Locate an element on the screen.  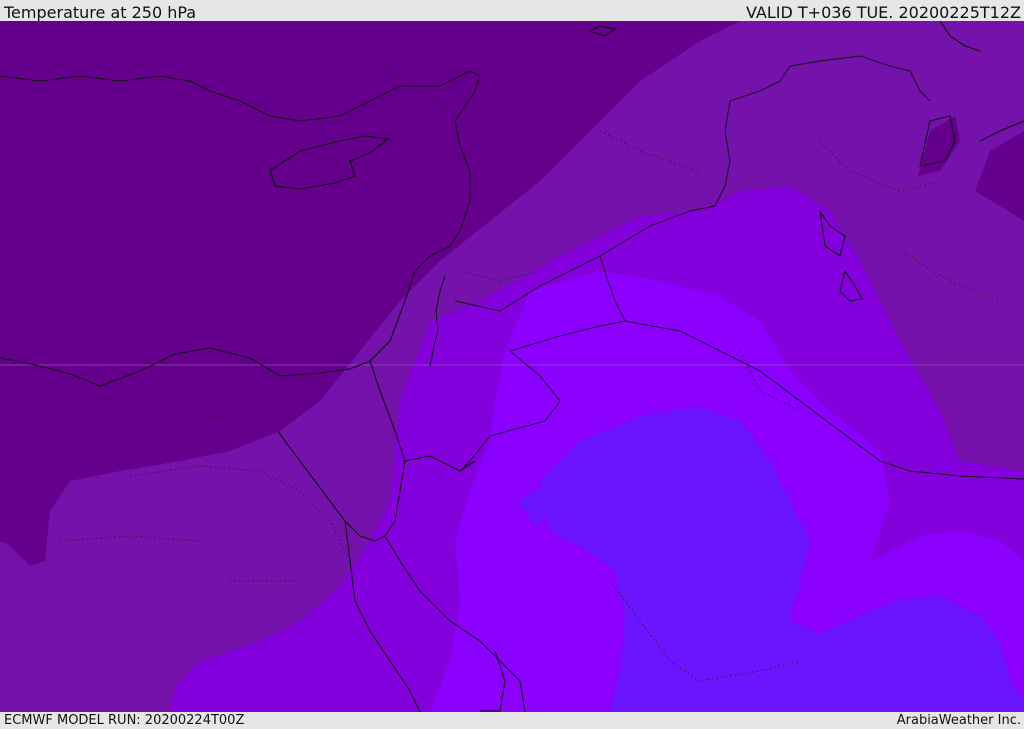
map-title: Temperature at 250 hPa is located at coordinates (100, 12).